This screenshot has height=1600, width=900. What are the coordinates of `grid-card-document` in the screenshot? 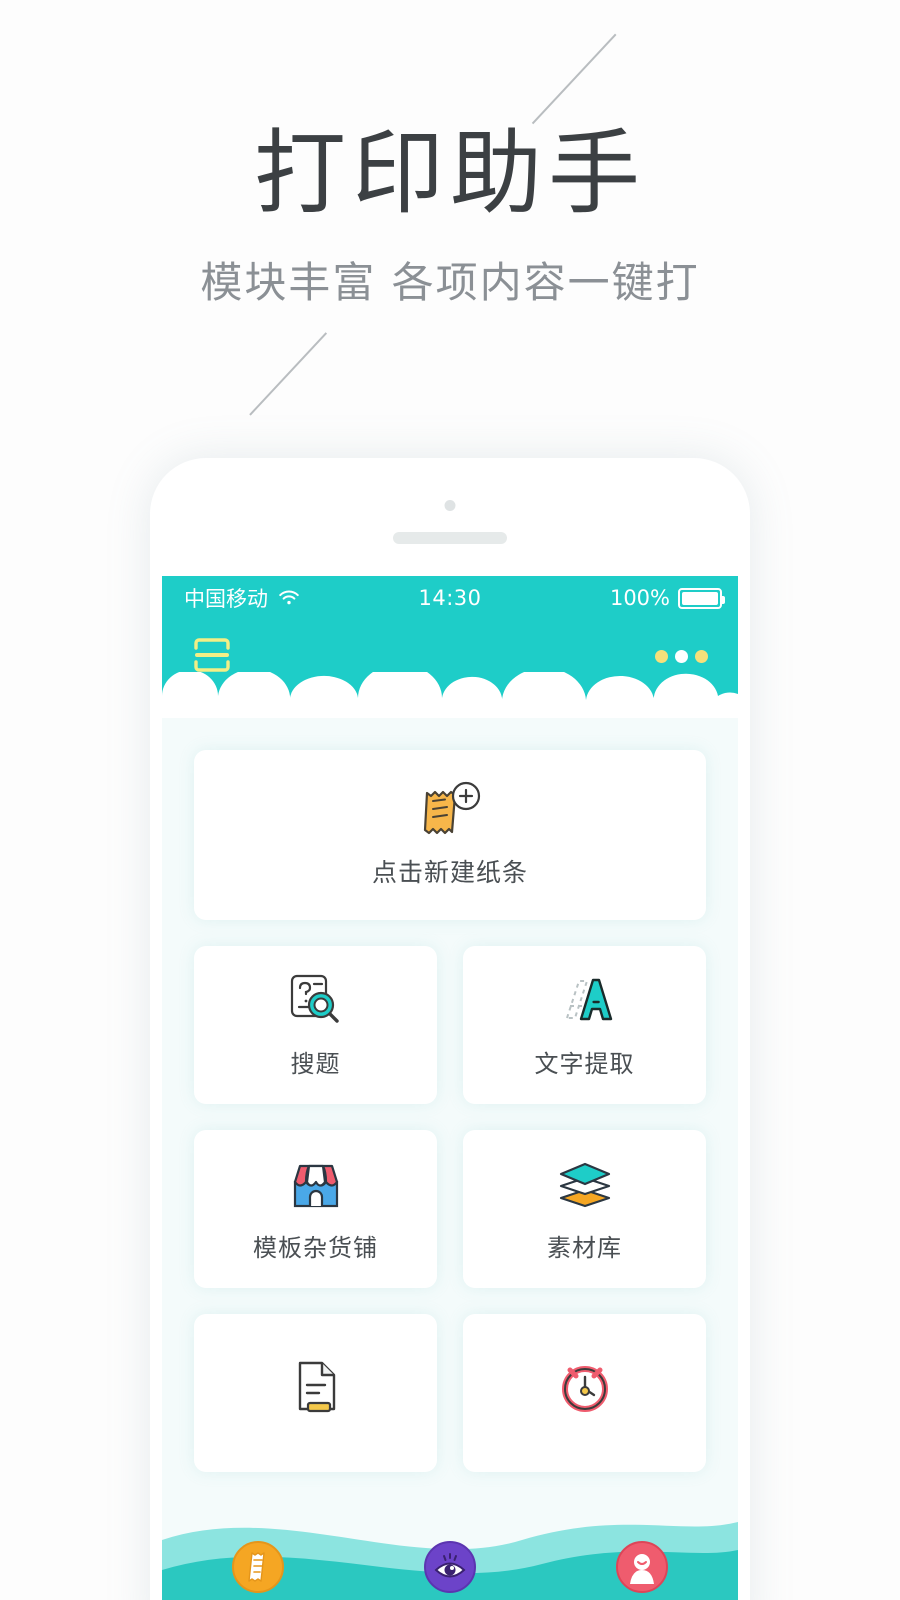 It's located at (315, 1393).